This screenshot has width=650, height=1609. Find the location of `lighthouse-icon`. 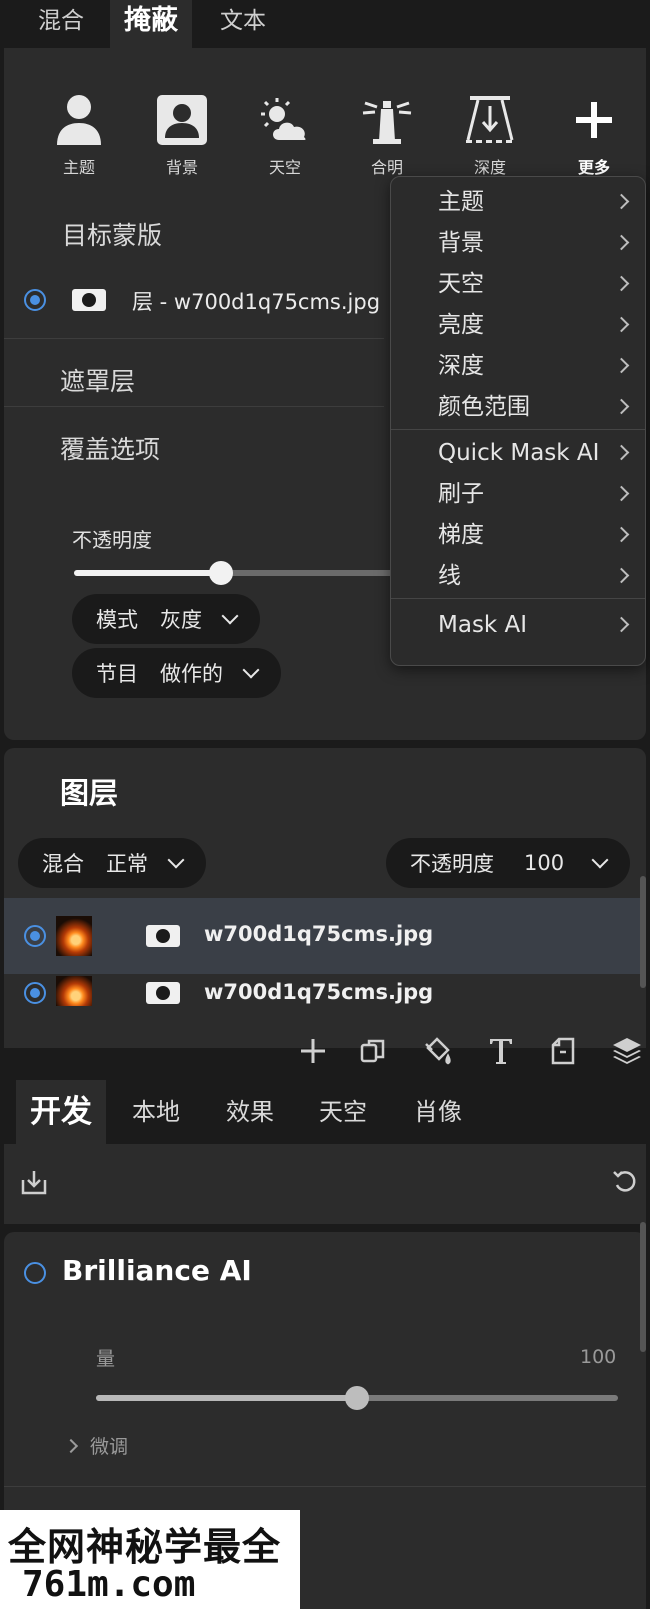

lighthouse-icon is located at coordinates (387, 120).